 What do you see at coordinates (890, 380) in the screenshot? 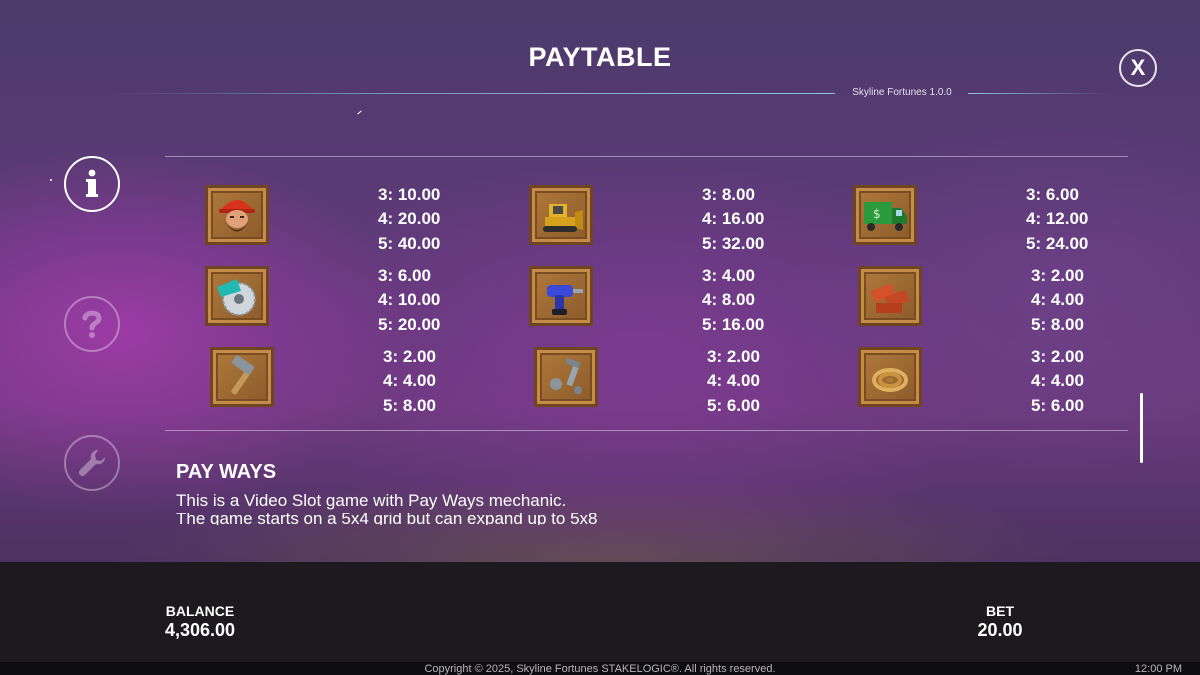
I see `rope-icon` at bounding box center [890, 380].